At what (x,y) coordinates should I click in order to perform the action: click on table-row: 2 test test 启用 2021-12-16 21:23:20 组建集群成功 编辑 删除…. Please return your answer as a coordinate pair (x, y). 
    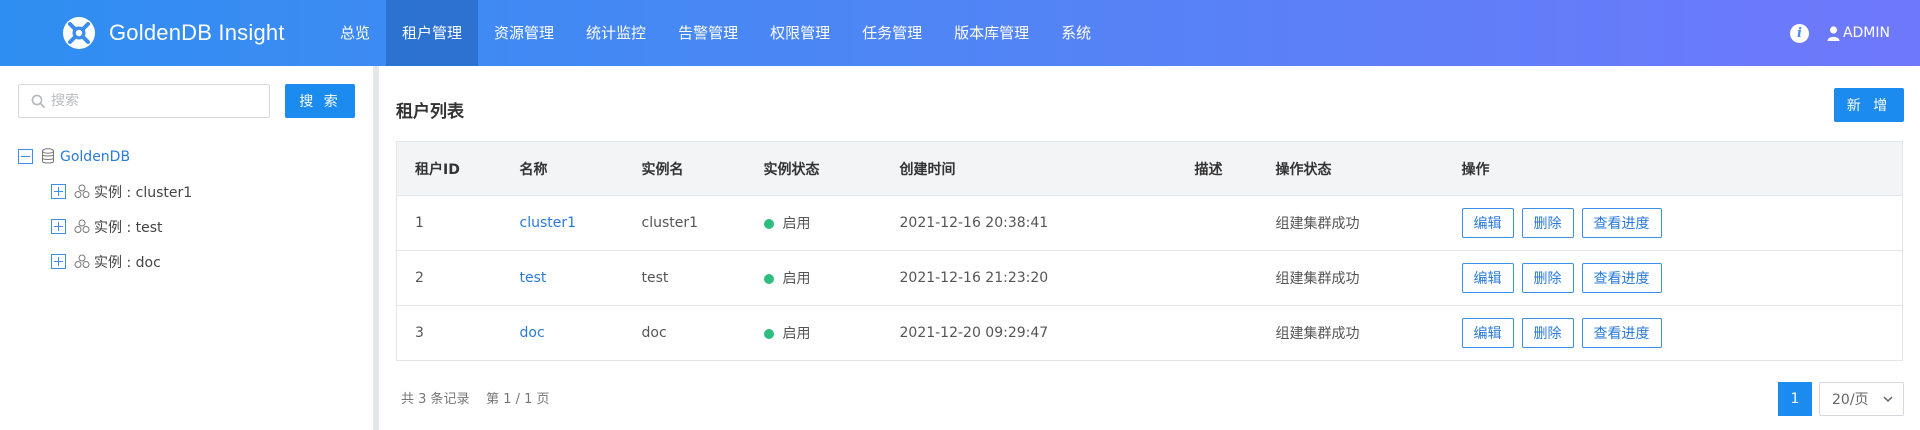
    Looking at the image, I should click on (1149, 278).